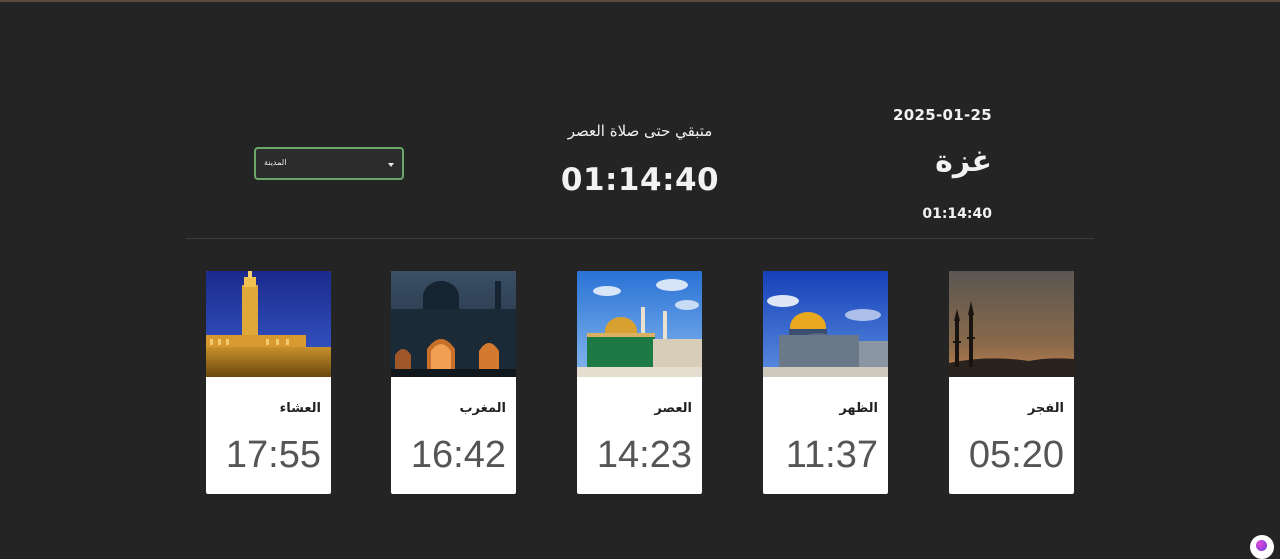 Image resolution: width=1280 pixels, height=559 pixels. I want to click on prayer-name: الفجر, so click(1045, 408).